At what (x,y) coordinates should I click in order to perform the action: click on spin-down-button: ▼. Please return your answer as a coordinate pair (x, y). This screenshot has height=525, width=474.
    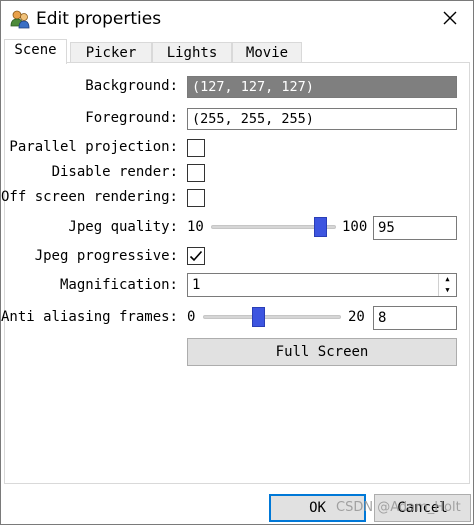
    Looking at the image, I should click on (447, 290).